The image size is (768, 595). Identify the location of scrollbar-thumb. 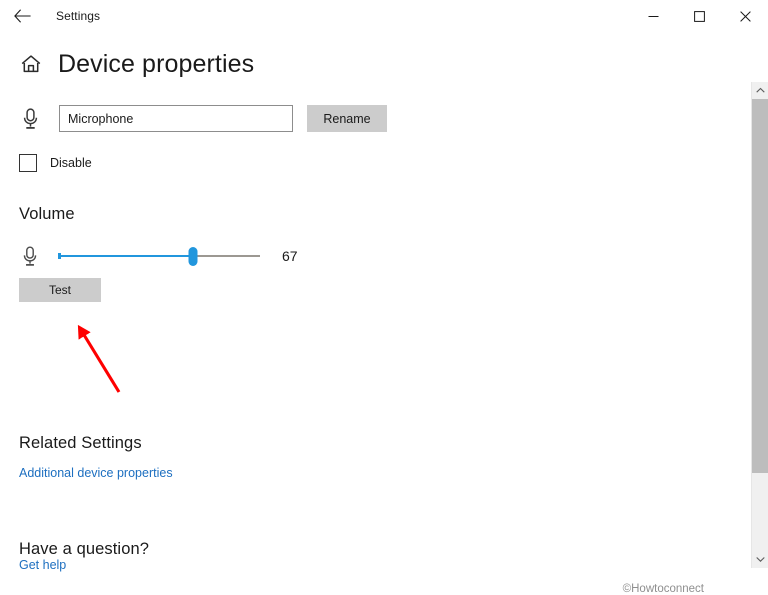
(760, 286).